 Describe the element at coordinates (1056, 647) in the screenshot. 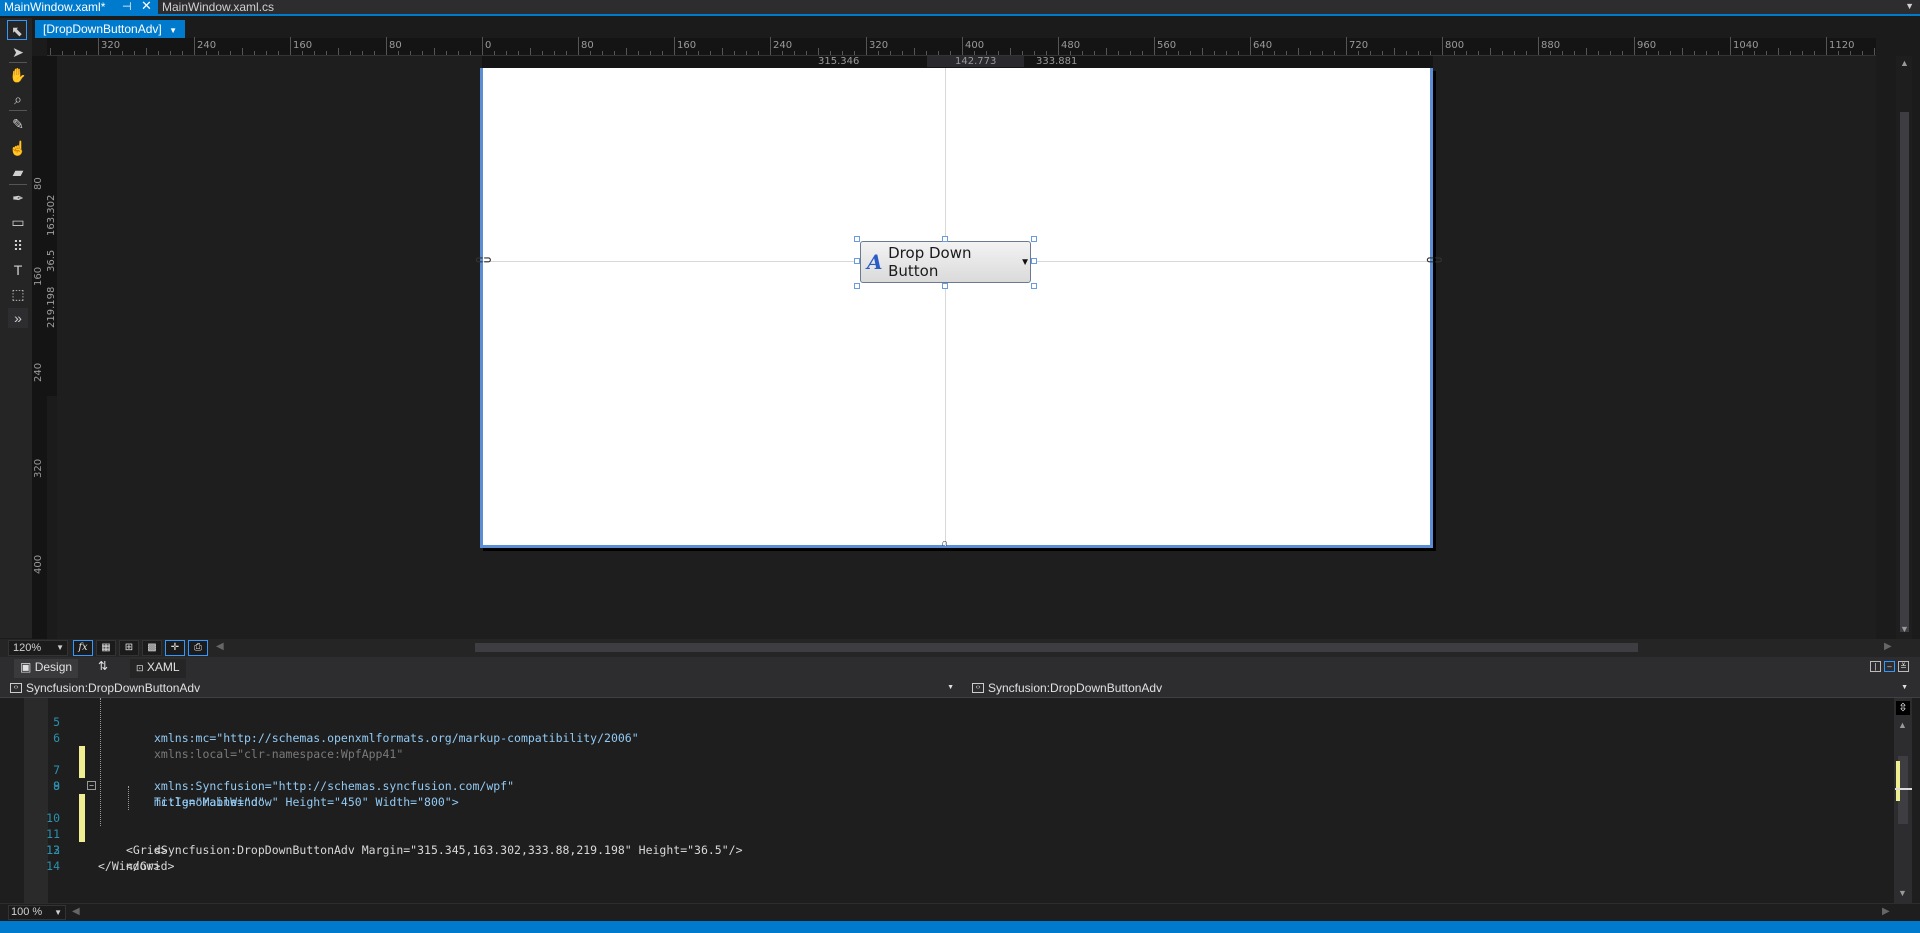

I see `designer-horizontal-scrollbar` at that location.